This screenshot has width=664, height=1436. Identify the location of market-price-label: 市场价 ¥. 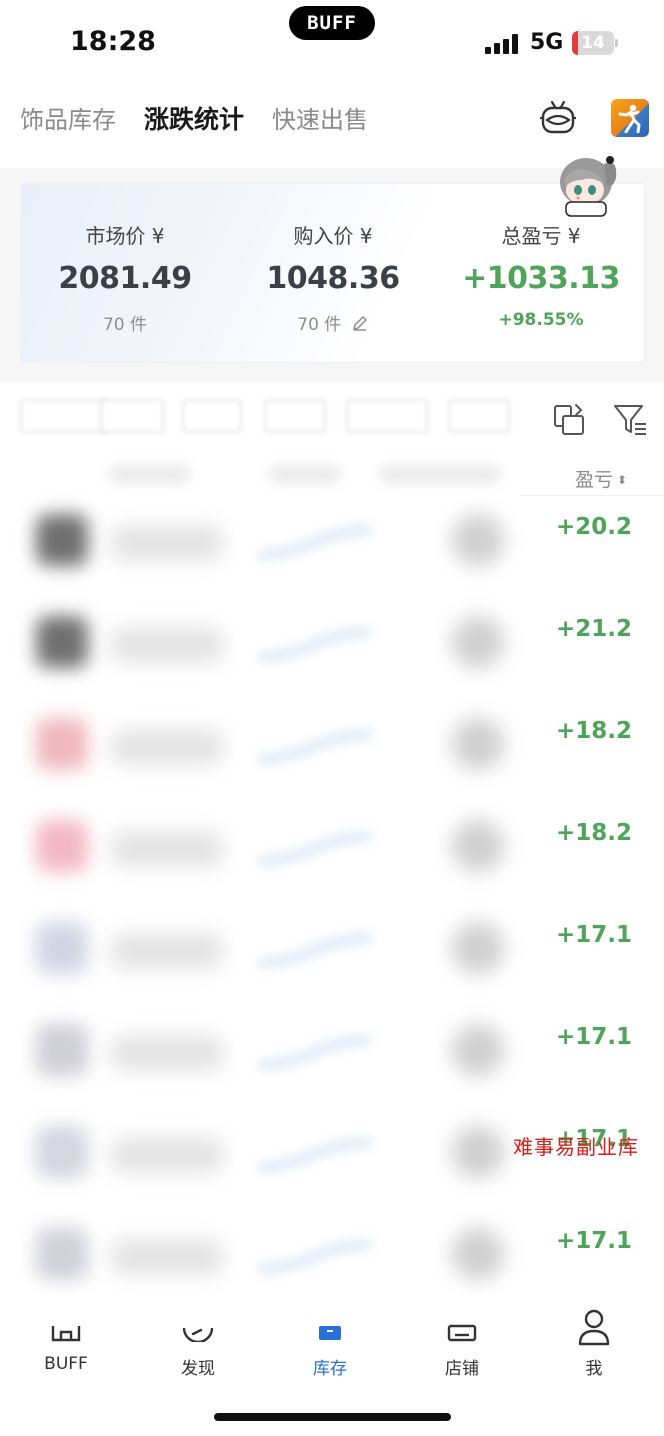
(125, 236).